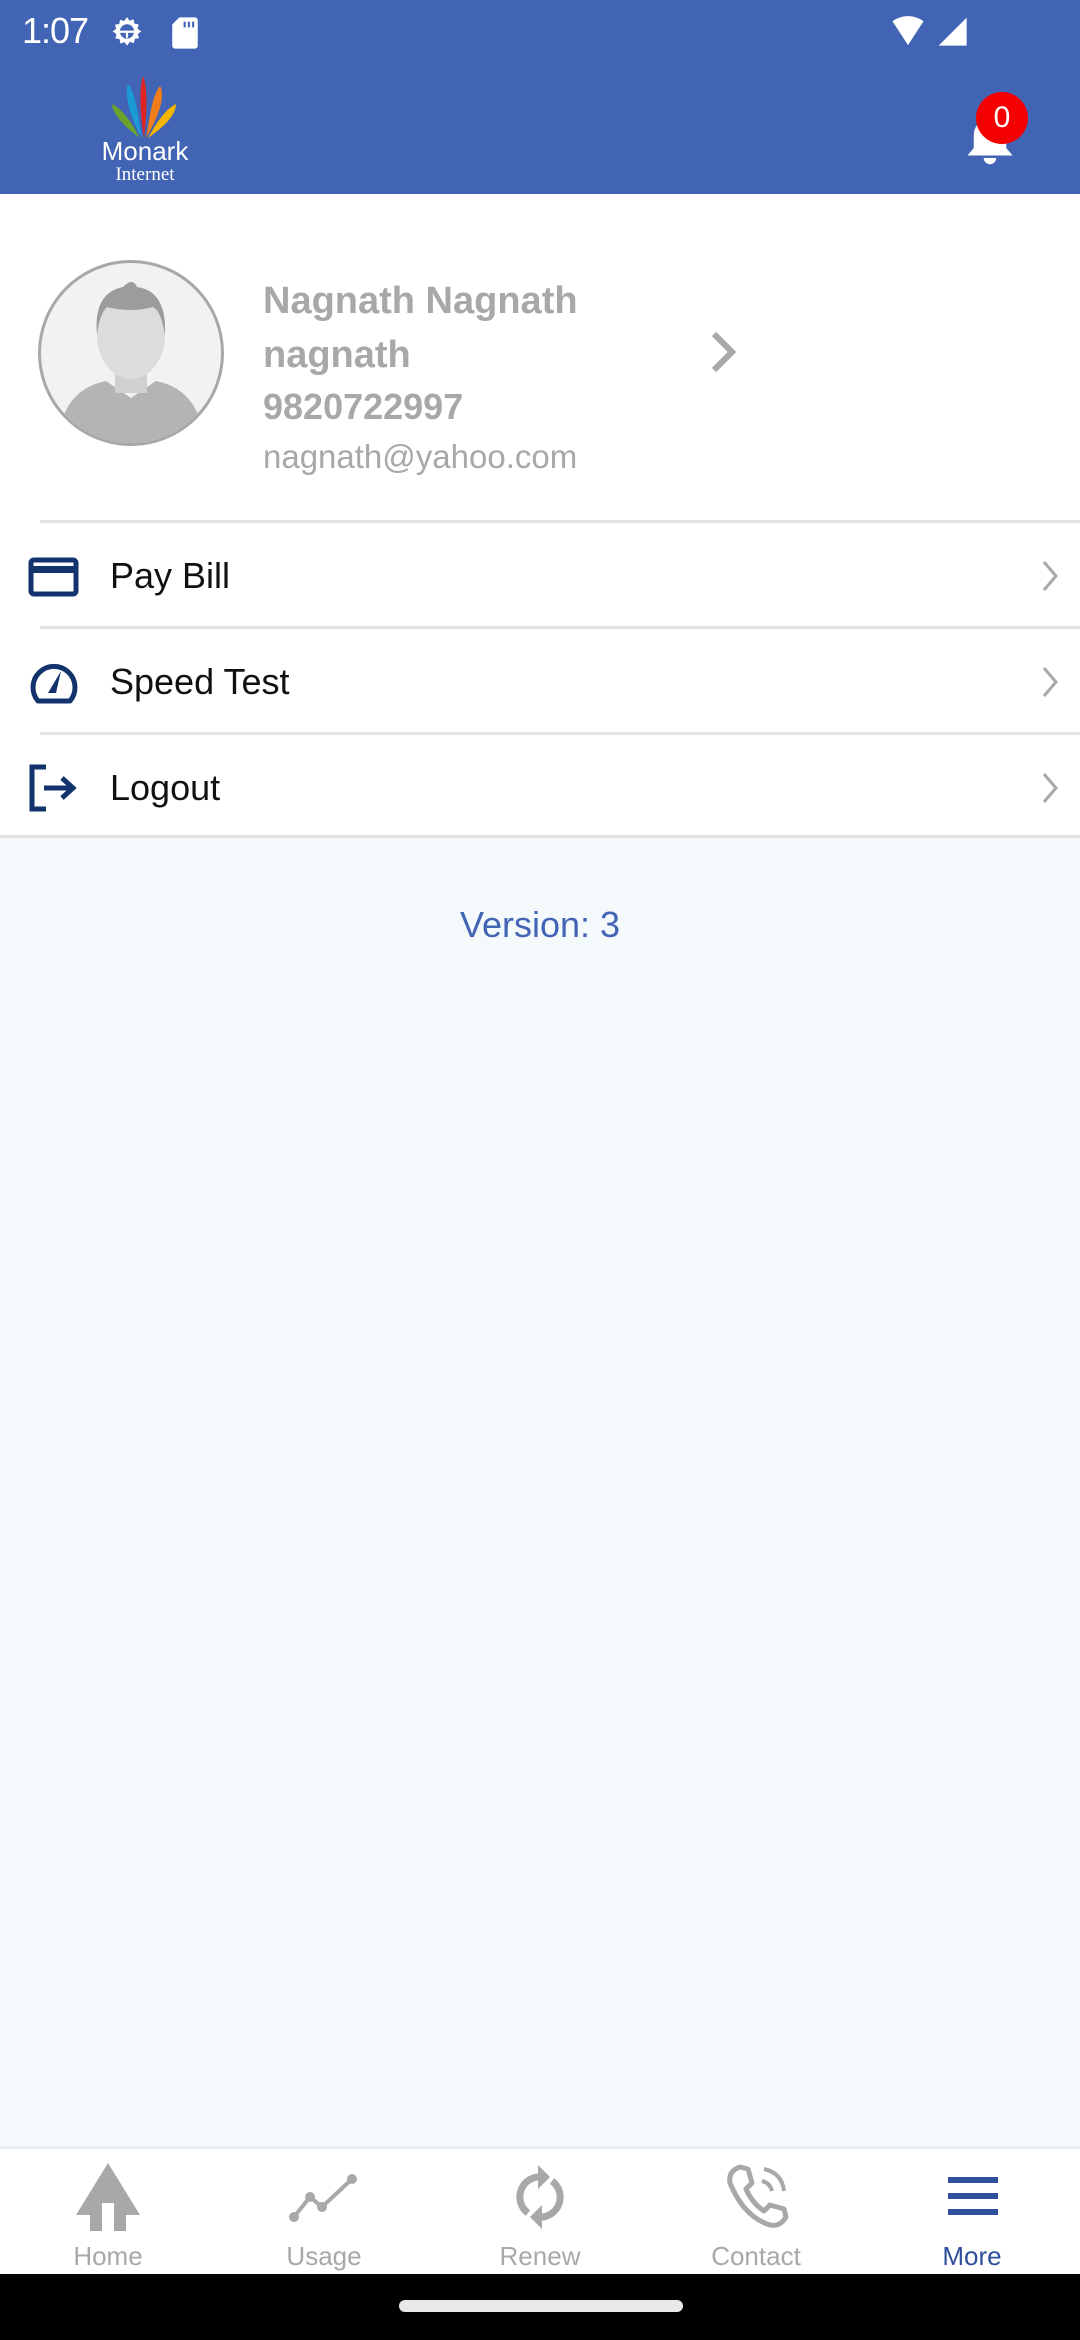 The image size is (1080, 2340). Describe the element at coordinates (145, 174) in the screenshot. I see `logo-subtitle: Internet` at that location.